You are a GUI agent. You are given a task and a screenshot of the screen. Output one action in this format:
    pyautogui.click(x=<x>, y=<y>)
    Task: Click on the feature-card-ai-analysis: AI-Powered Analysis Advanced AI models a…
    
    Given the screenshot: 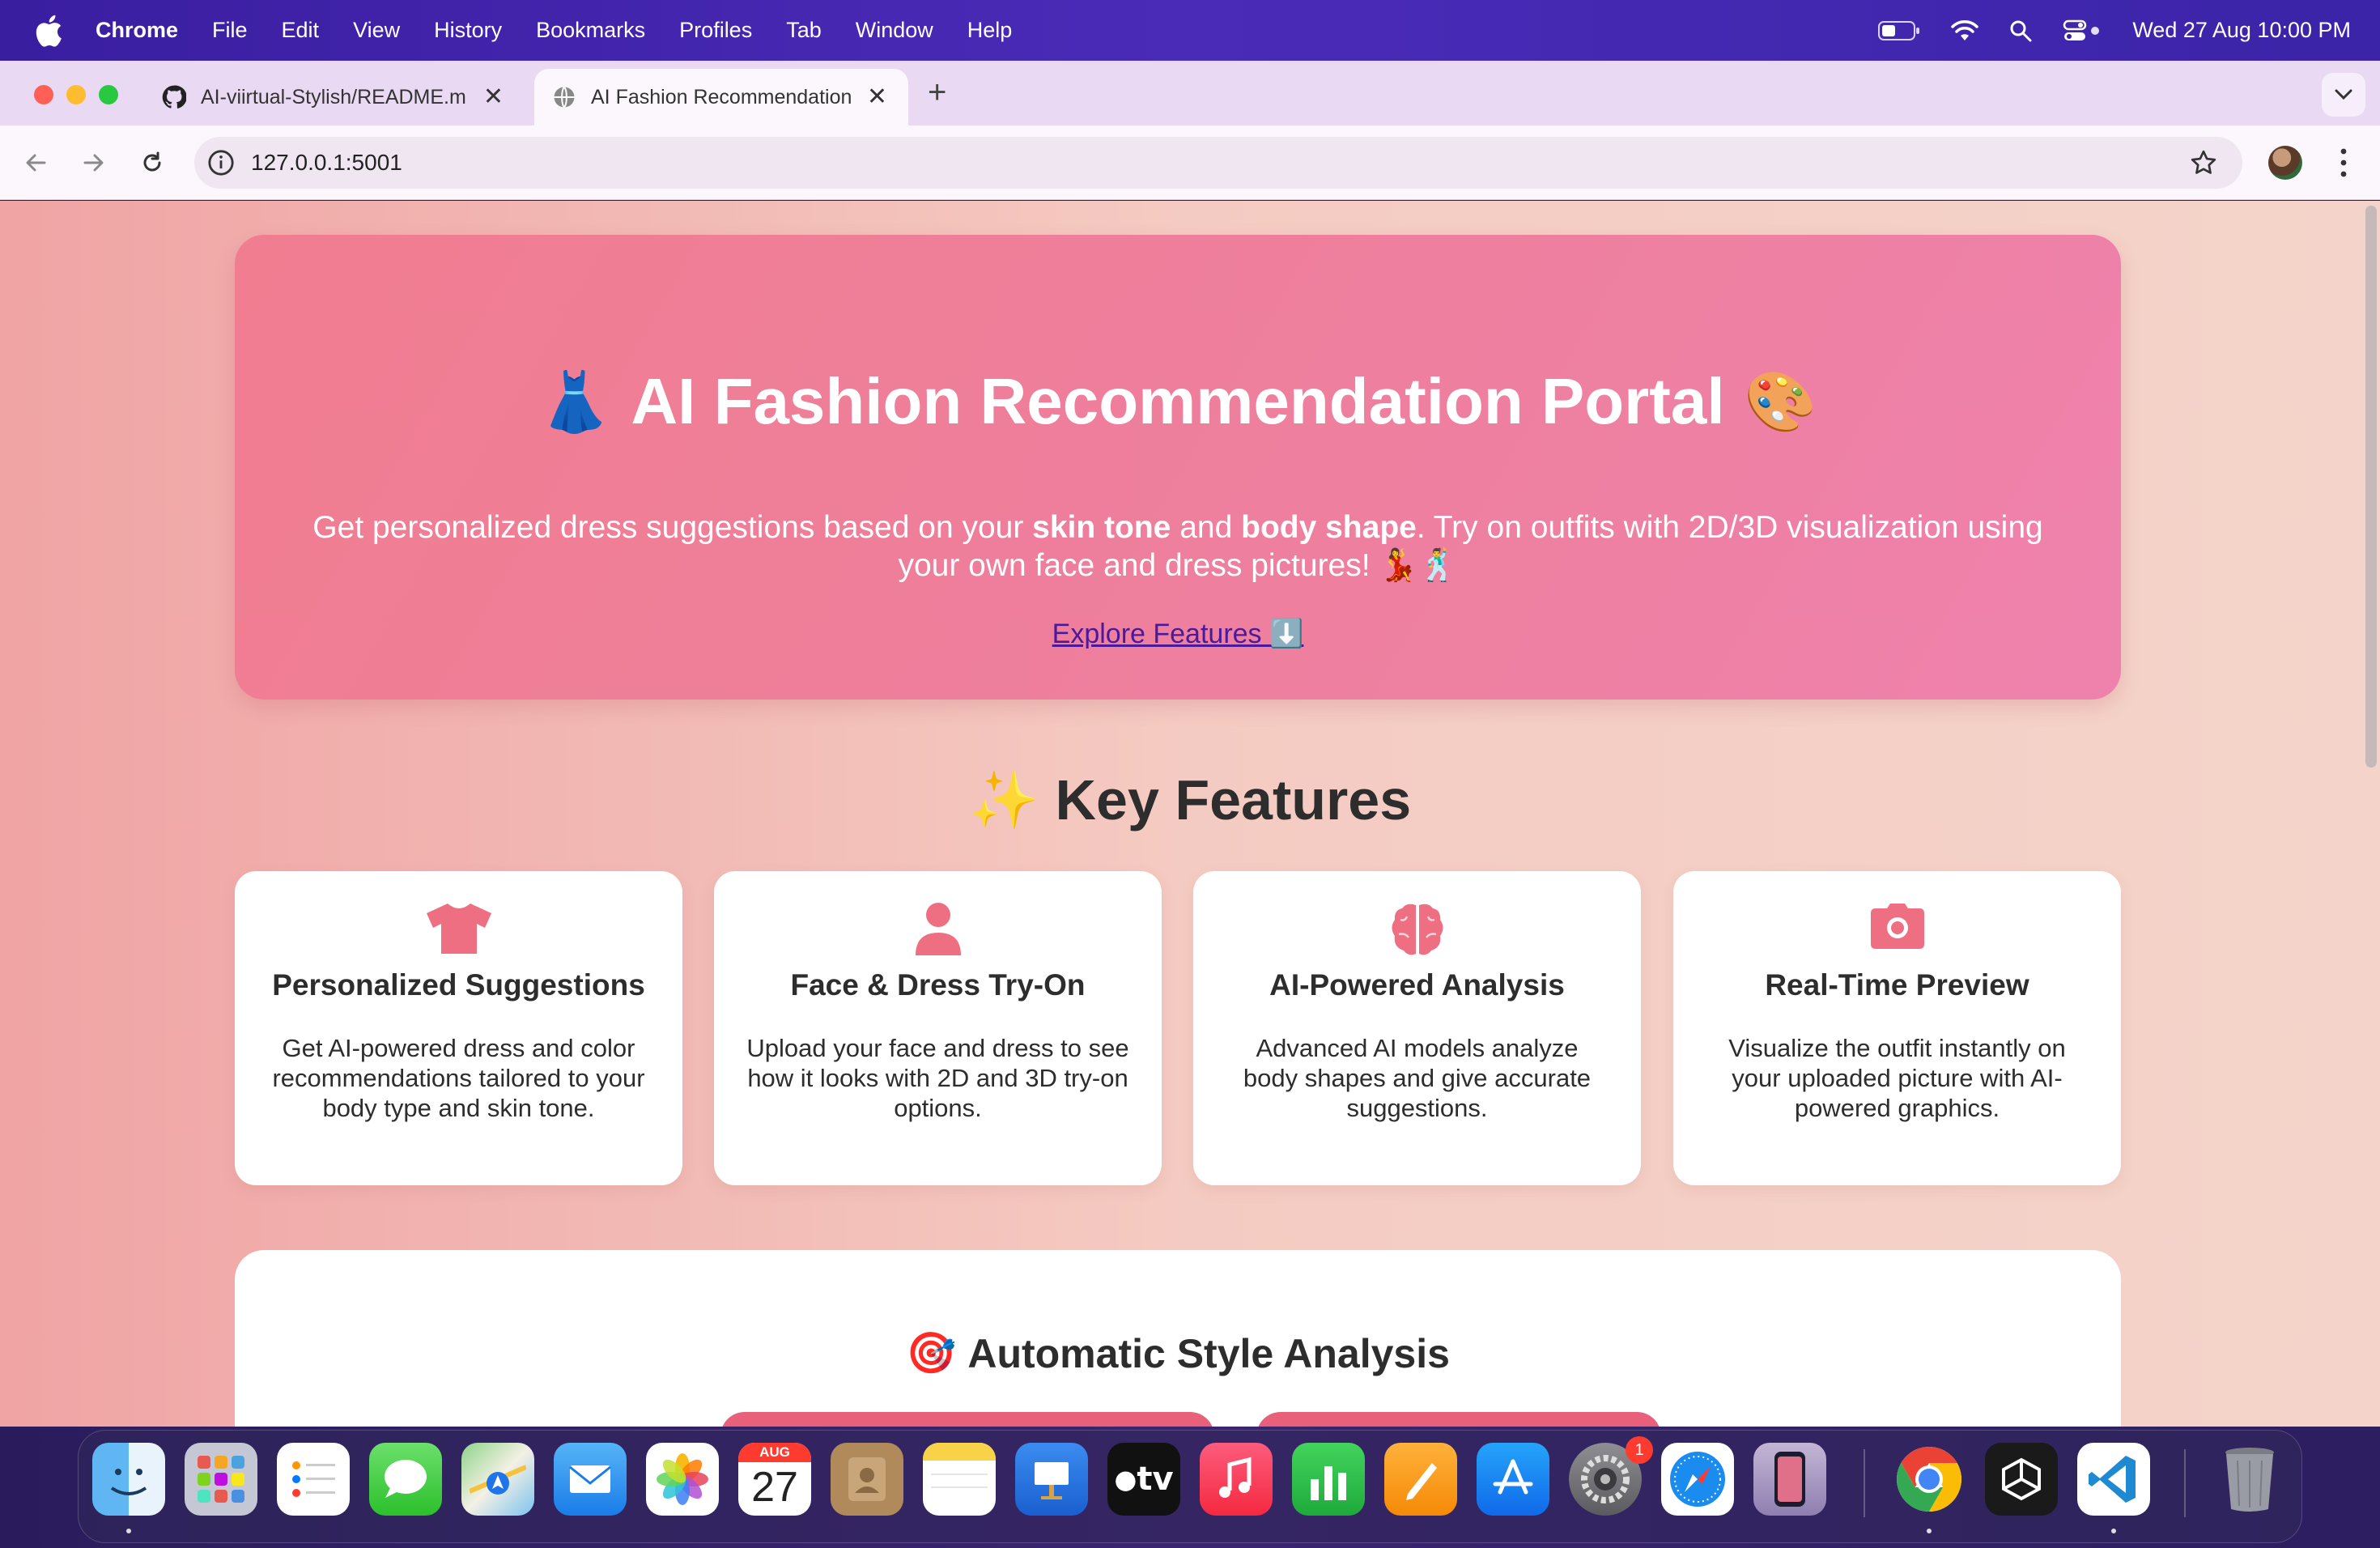 What is the action you would take?
    pyautogui.click(x=1417, y=1028)
    